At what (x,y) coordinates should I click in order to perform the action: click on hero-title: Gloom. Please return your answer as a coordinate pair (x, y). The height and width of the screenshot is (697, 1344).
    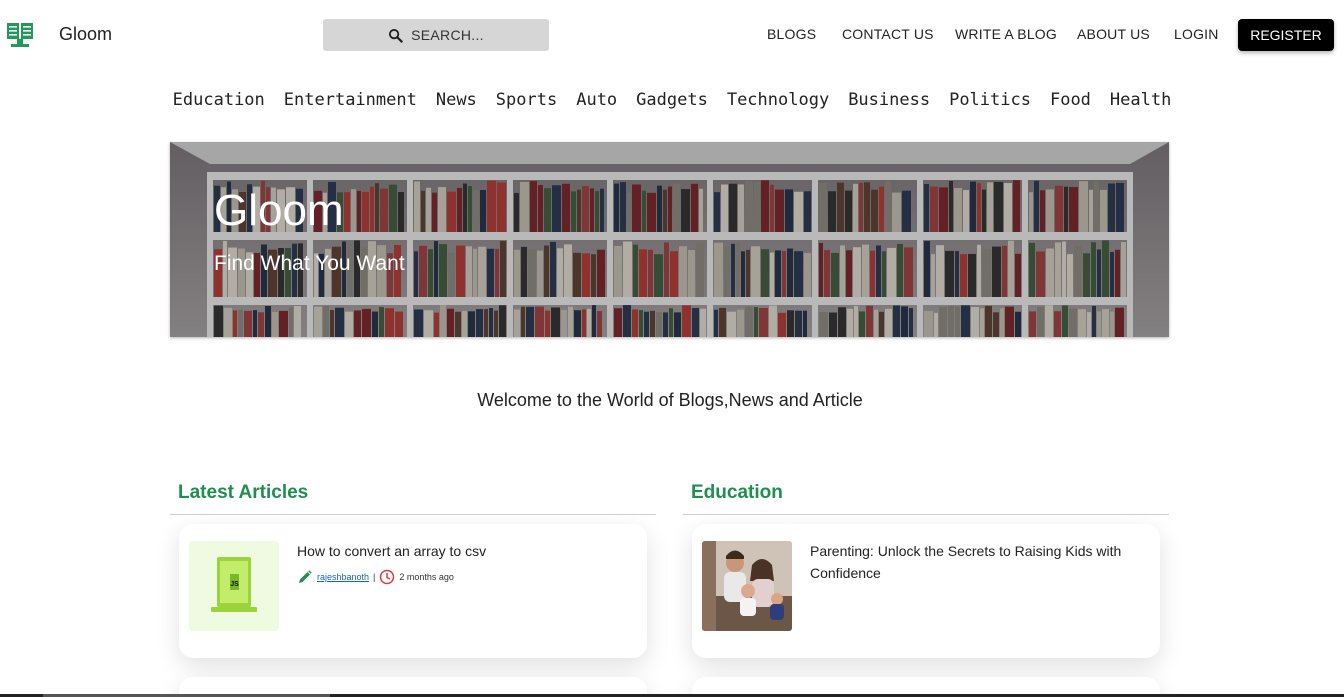
    Looking at the image, I should click on (279, 210).